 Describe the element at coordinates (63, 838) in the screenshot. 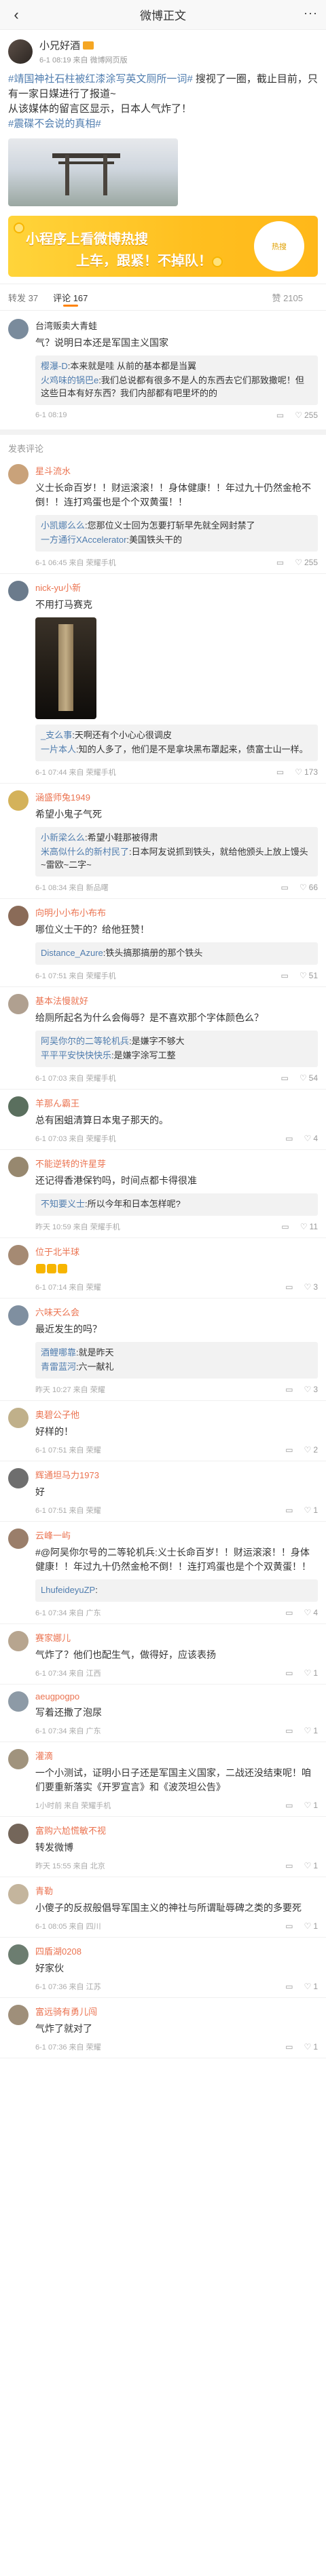

I see `reply-author: 小新梁么么` at that location.